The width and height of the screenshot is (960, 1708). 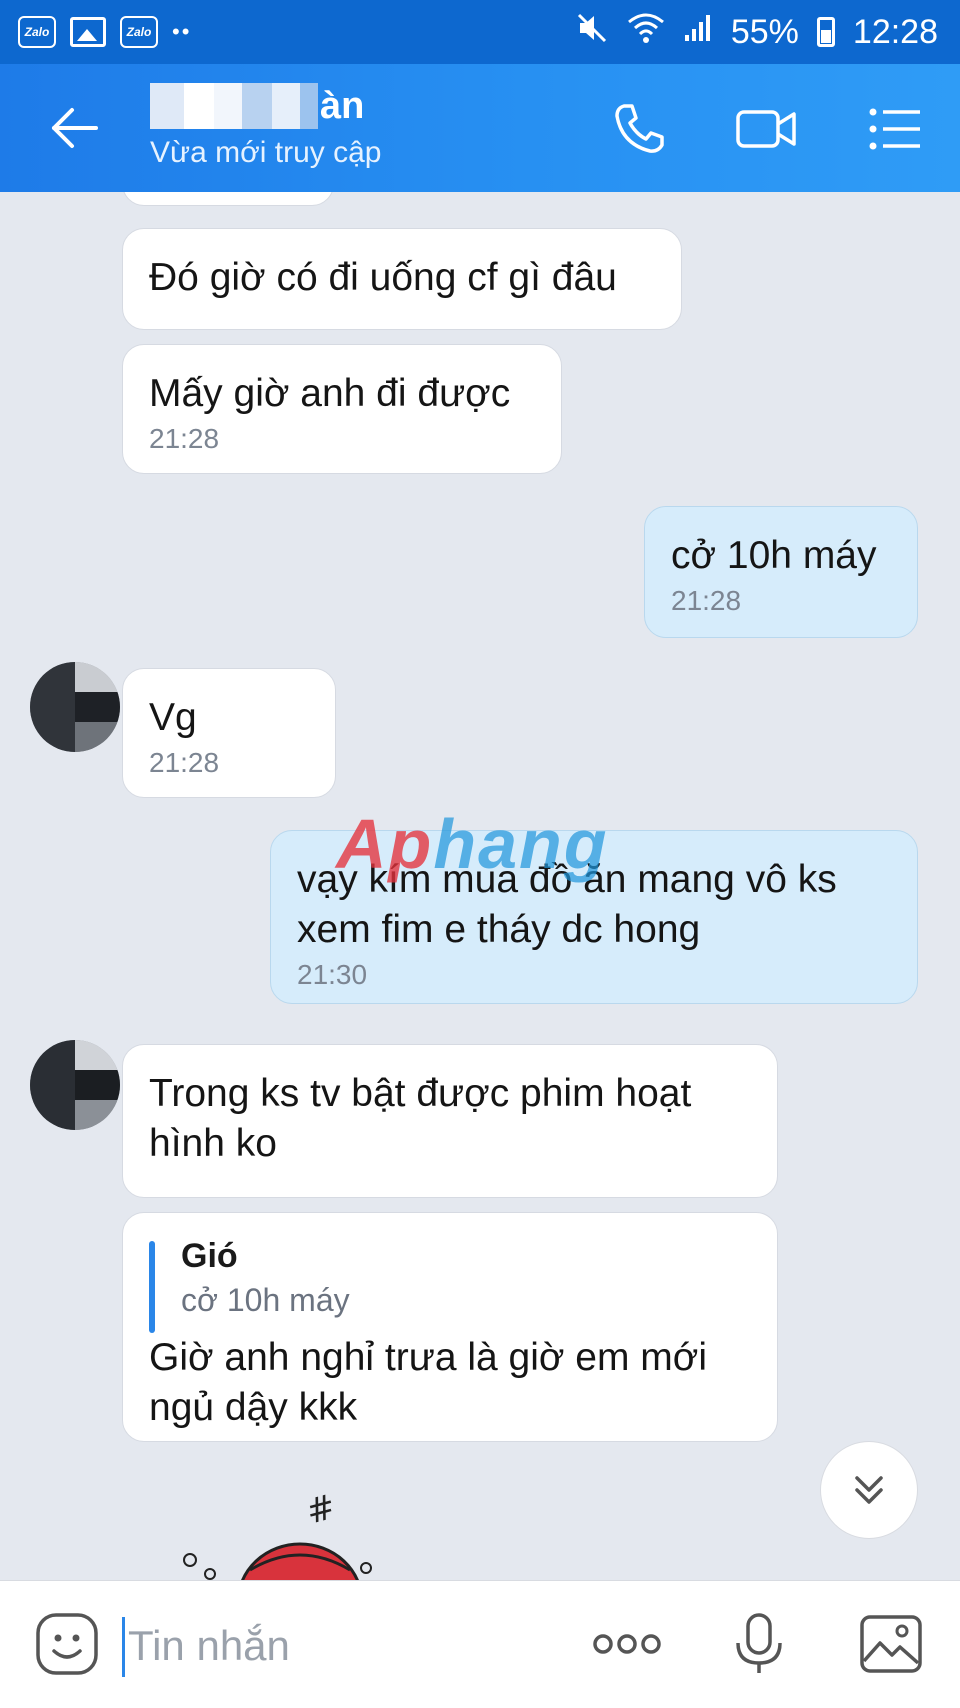 I want to click on wifi-icon, so click(x=646, y=32).